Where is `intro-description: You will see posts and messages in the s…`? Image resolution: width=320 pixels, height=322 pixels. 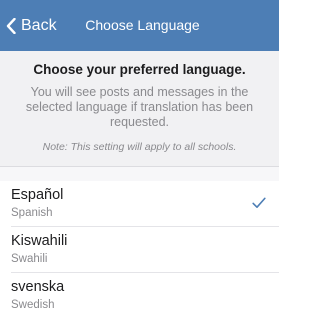 intro-description: You will see posts and messages in the s… is located at coordinates (139, 107).